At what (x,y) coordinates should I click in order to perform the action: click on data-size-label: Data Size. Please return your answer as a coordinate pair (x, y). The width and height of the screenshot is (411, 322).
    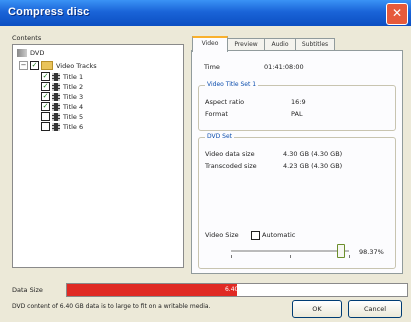
    Looking at the image, I should click on (27, 290).